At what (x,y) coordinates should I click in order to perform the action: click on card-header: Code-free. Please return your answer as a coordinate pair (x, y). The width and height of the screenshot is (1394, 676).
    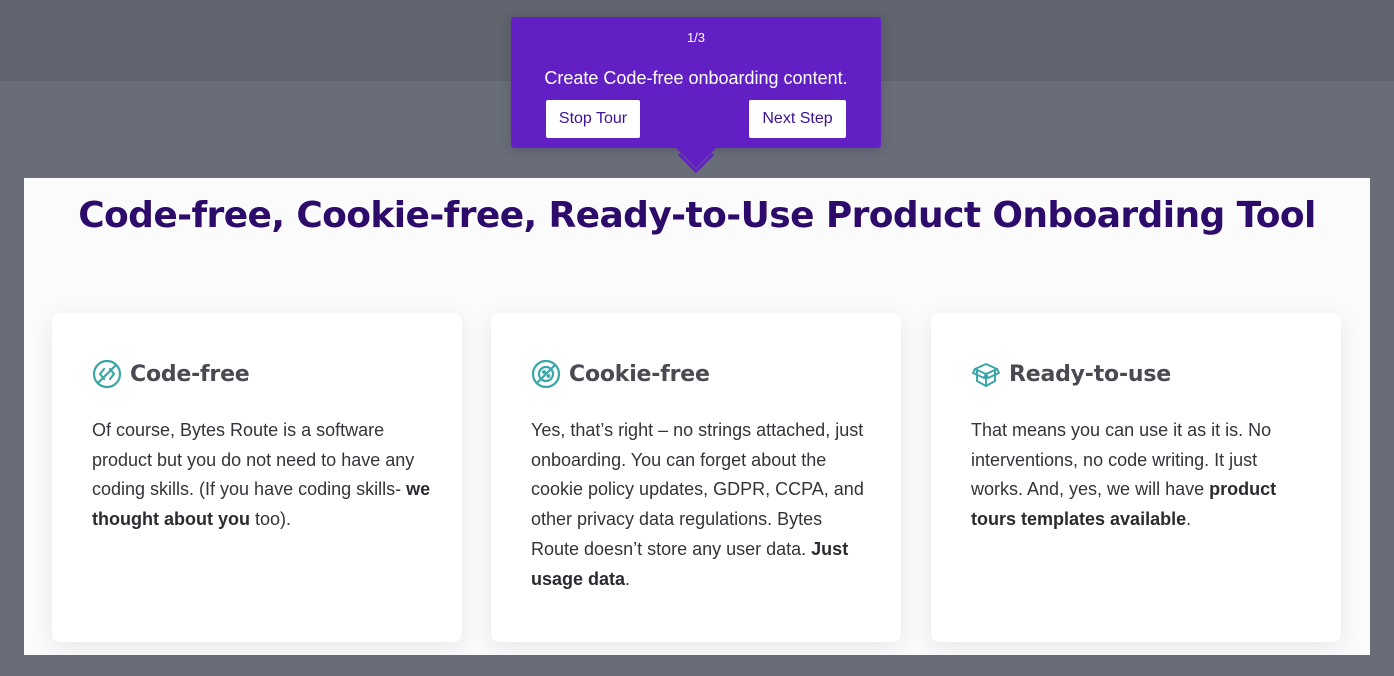
    Looking at the image, I should click on (171, 374).